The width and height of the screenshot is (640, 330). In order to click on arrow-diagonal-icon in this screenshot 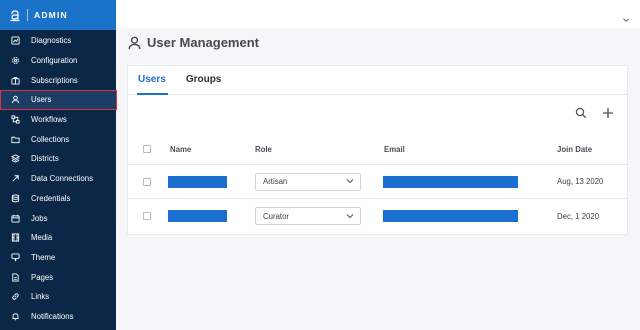, I will do `click(15, 179)`.